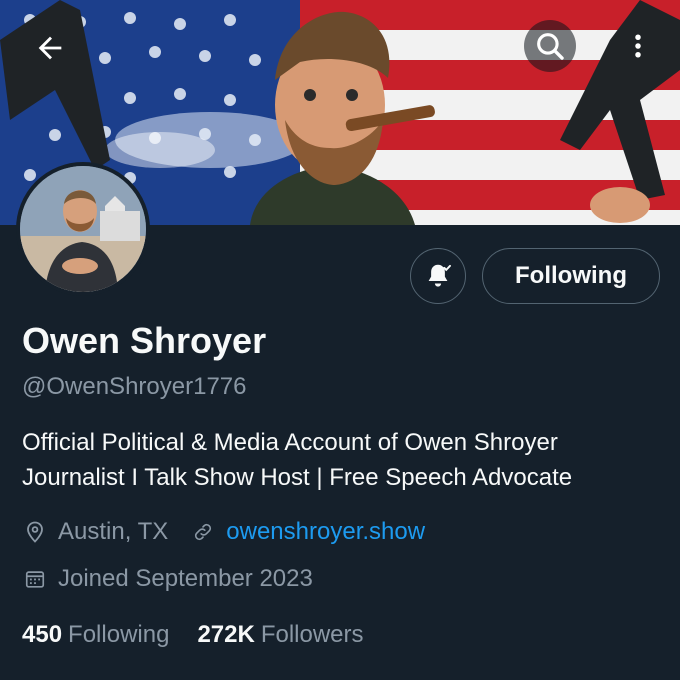 This screenshot has width=680, height=680. What do you see at coordinates (113, 531) in the screenshot?
I see `location-text: Austin, TX` at bounding box center [113, 531].